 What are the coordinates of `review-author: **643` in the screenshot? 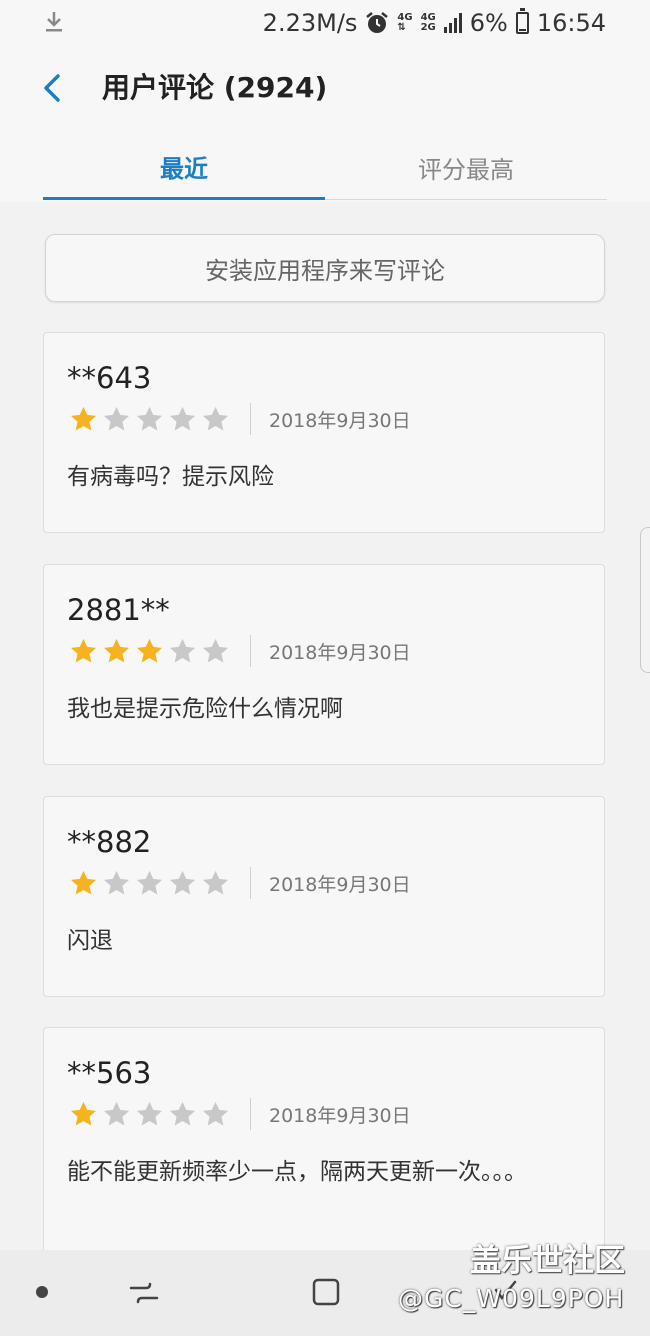 It's located at (109, 378).